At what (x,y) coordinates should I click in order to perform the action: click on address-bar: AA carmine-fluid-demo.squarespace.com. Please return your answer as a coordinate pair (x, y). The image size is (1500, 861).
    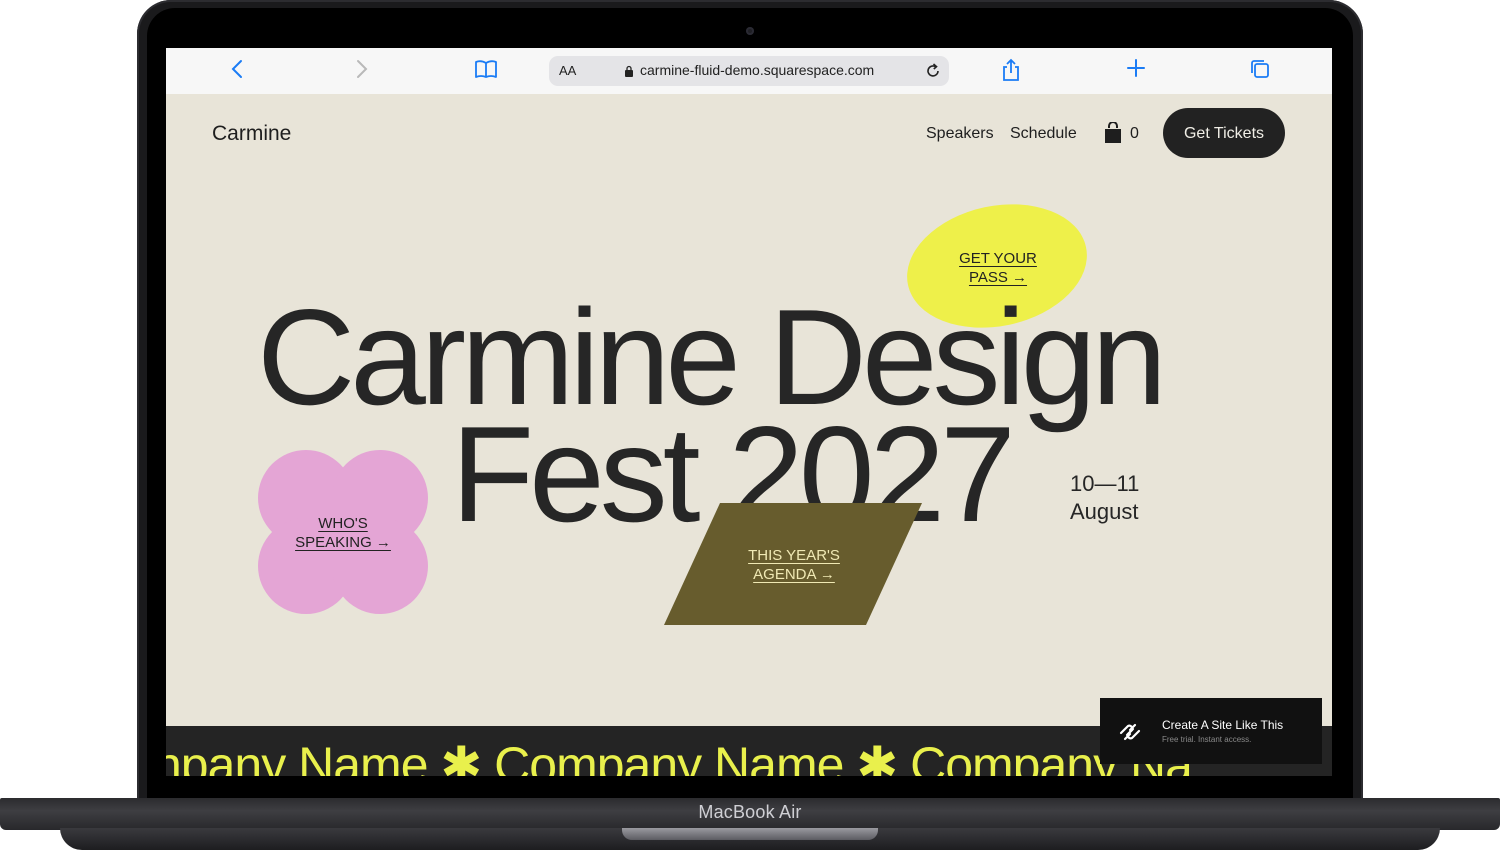
    Looking at the image, I should click on (749, 71).